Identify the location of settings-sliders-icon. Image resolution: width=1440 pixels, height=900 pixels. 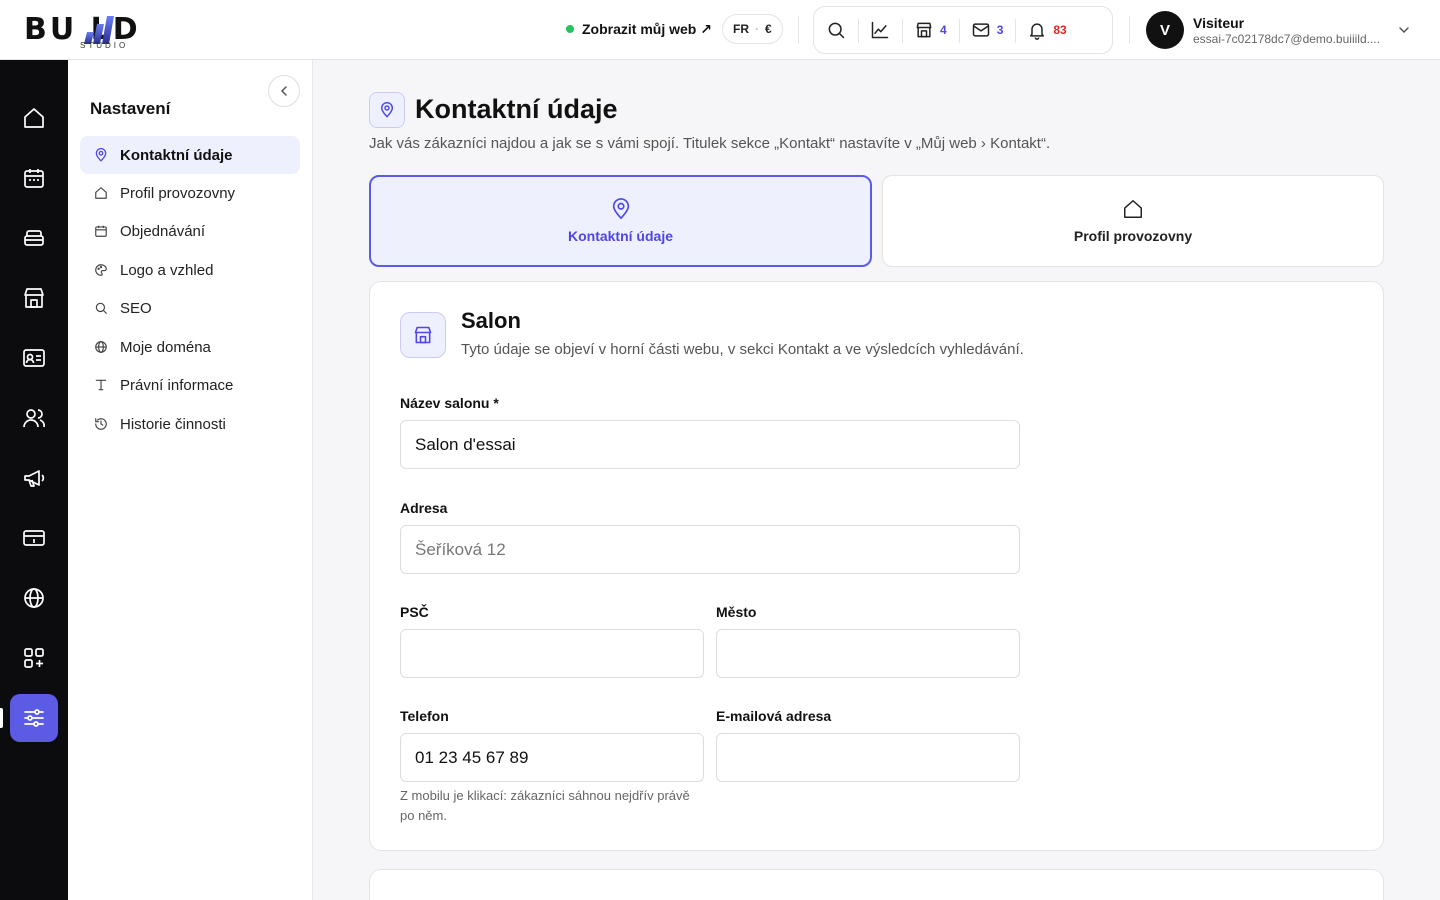
(34, 718).